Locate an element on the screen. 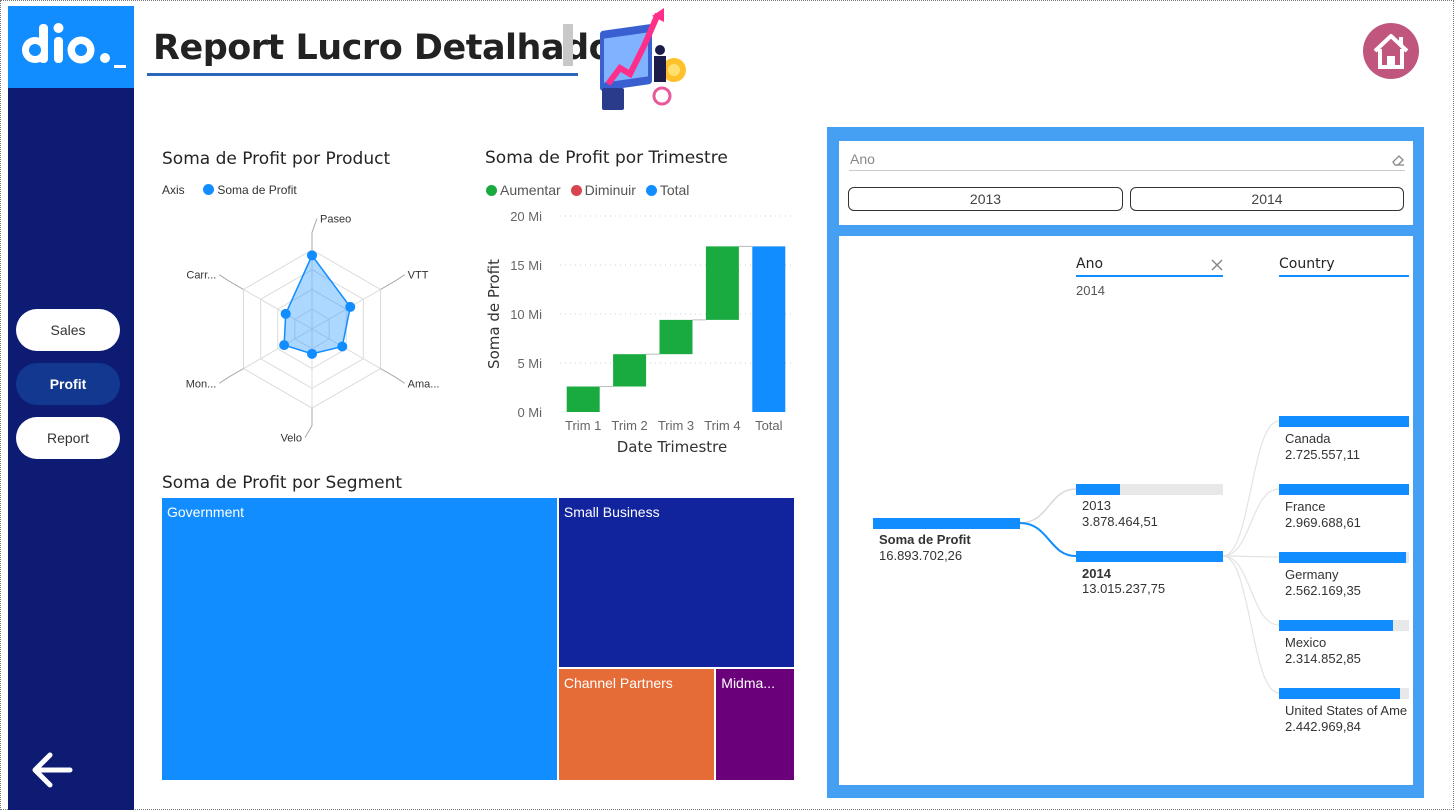 This screenshot has width=1454, height=810. slicer-option-2013: 2013 is located at coordinates (985, 199).